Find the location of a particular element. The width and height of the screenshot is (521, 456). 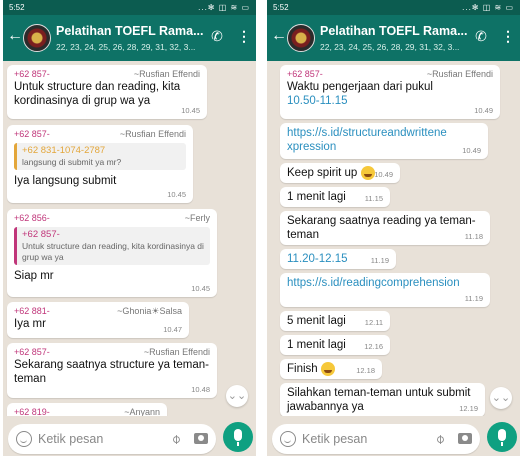

message-time: 12.18 is located at coordinates (365, 370).